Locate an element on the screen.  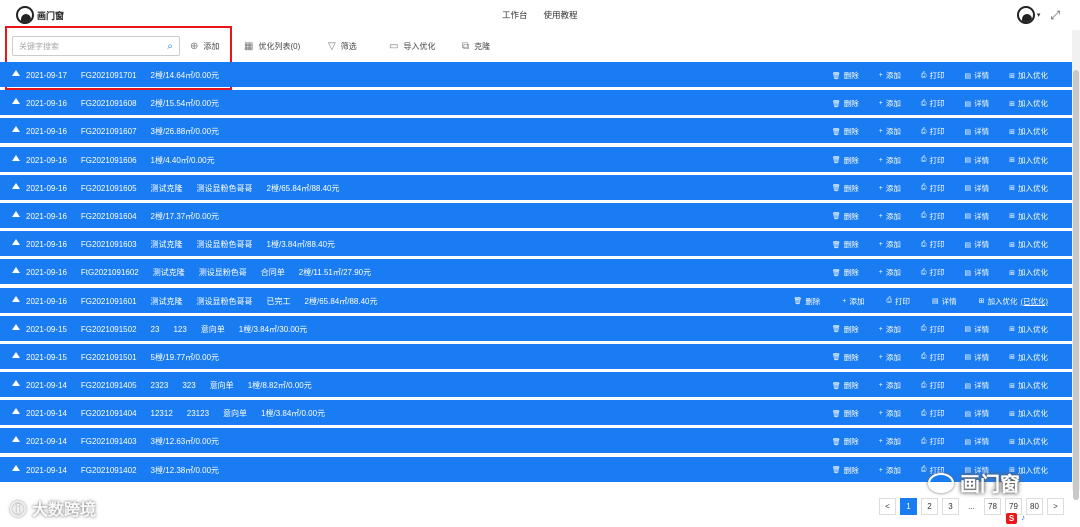
search-icon: ⌕ is located at coordinates (170, 46).